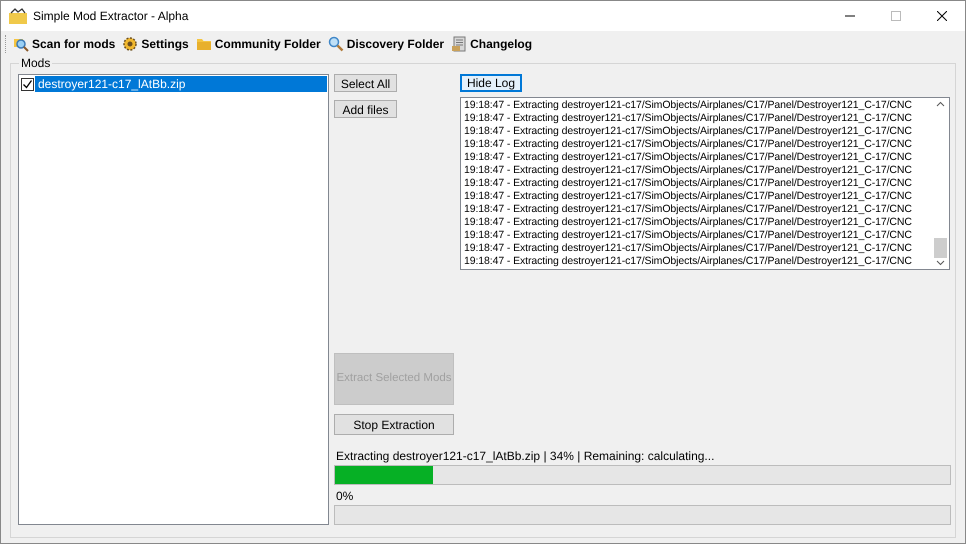  Describe the element at coordinates (365, 109) in the screenshot. I see `add-files-button: Add files` at that location.